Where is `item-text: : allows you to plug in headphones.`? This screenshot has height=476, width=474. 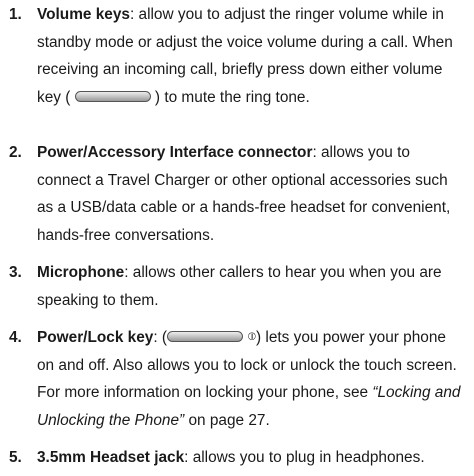
item-text: : allows you to plug in headphones. is located at coordinates (304, 457).